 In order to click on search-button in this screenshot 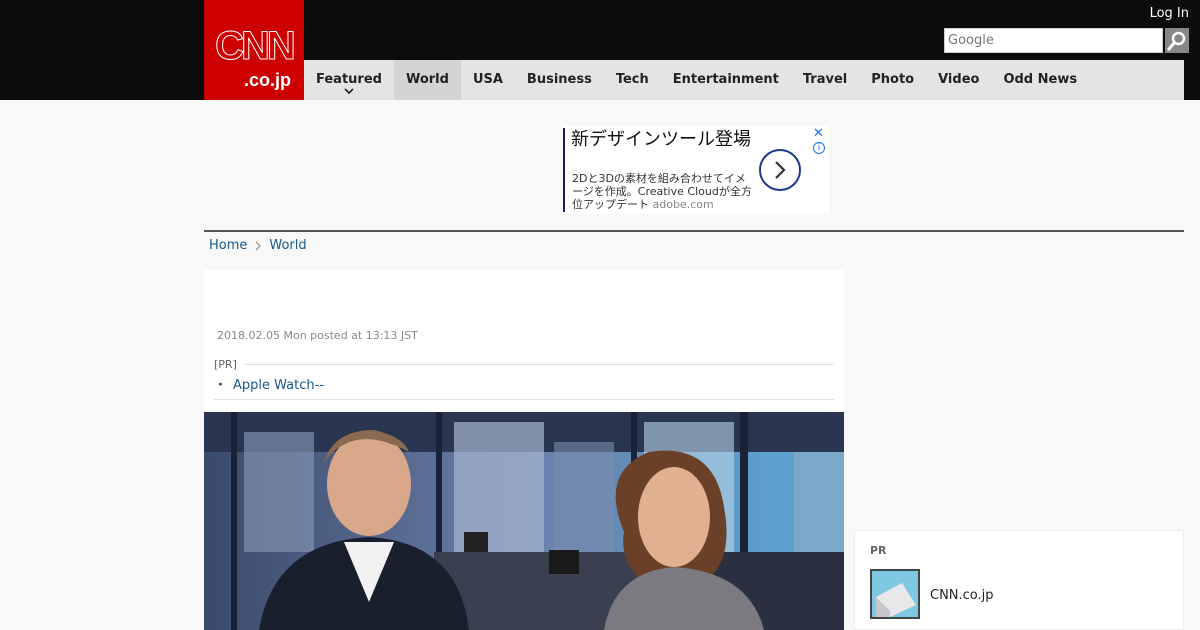, I will do `click(1177, 40)`.